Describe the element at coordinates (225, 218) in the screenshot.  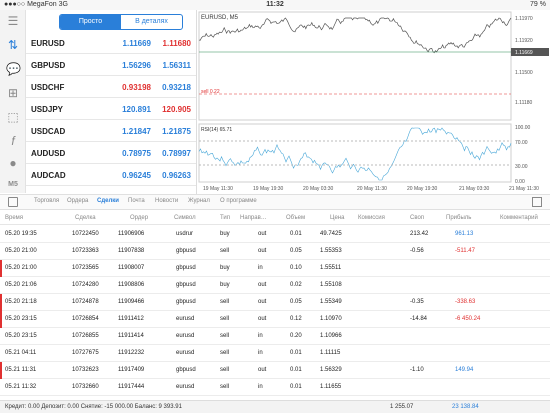
I see `column-header: Тип` at that location.